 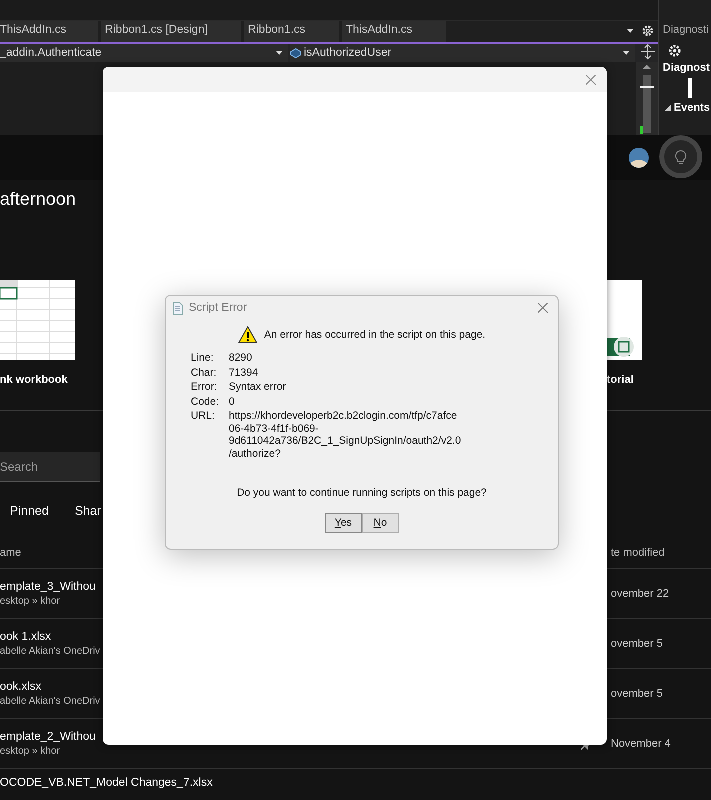 What do you see at coordinates (661, 553) in the screenshot?
I see `column-header: te modified` at bounding box center [661, 553].